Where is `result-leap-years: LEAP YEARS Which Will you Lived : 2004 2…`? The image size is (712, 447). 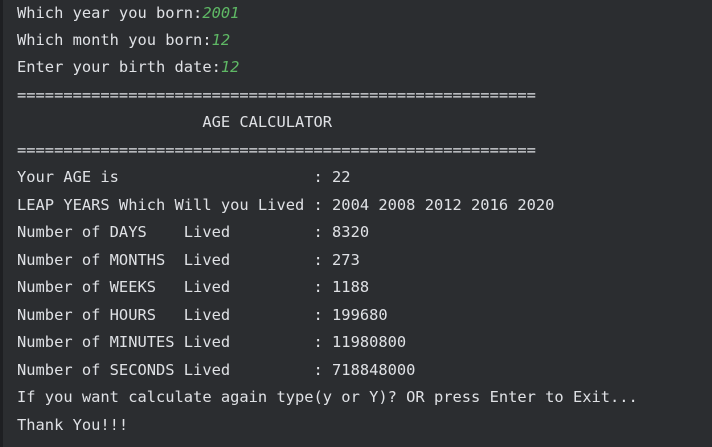
result-leap-years: LEAP YEARS Which Will you Lived : 2004 2… is located at coordinates (286, 205).